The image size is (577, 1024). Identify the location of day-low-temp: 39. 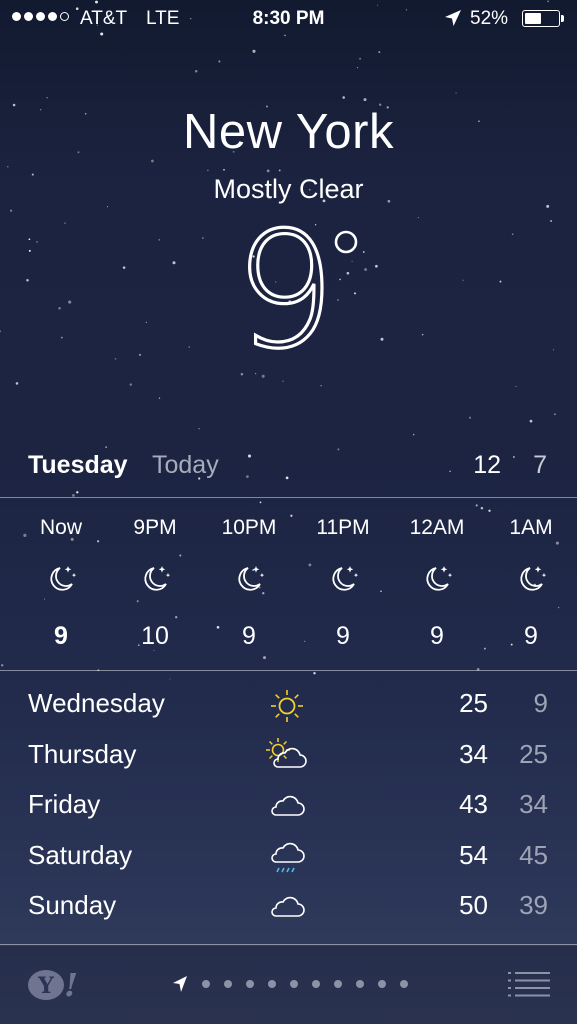
(533, 905).